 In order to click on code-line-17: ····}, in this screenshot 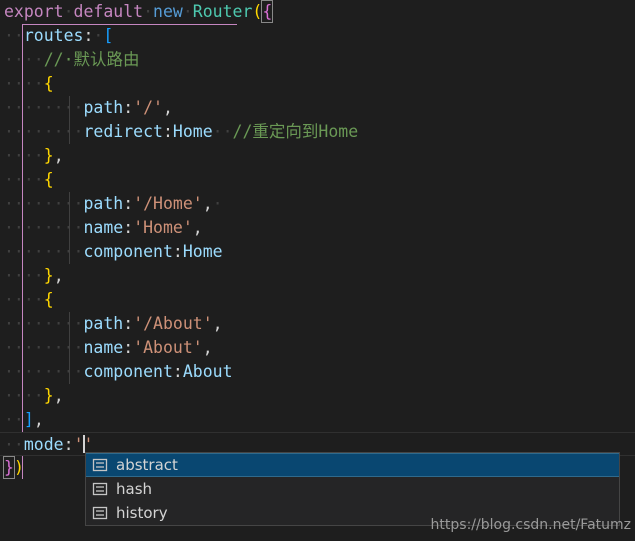, I will do `click(317, 396)`.